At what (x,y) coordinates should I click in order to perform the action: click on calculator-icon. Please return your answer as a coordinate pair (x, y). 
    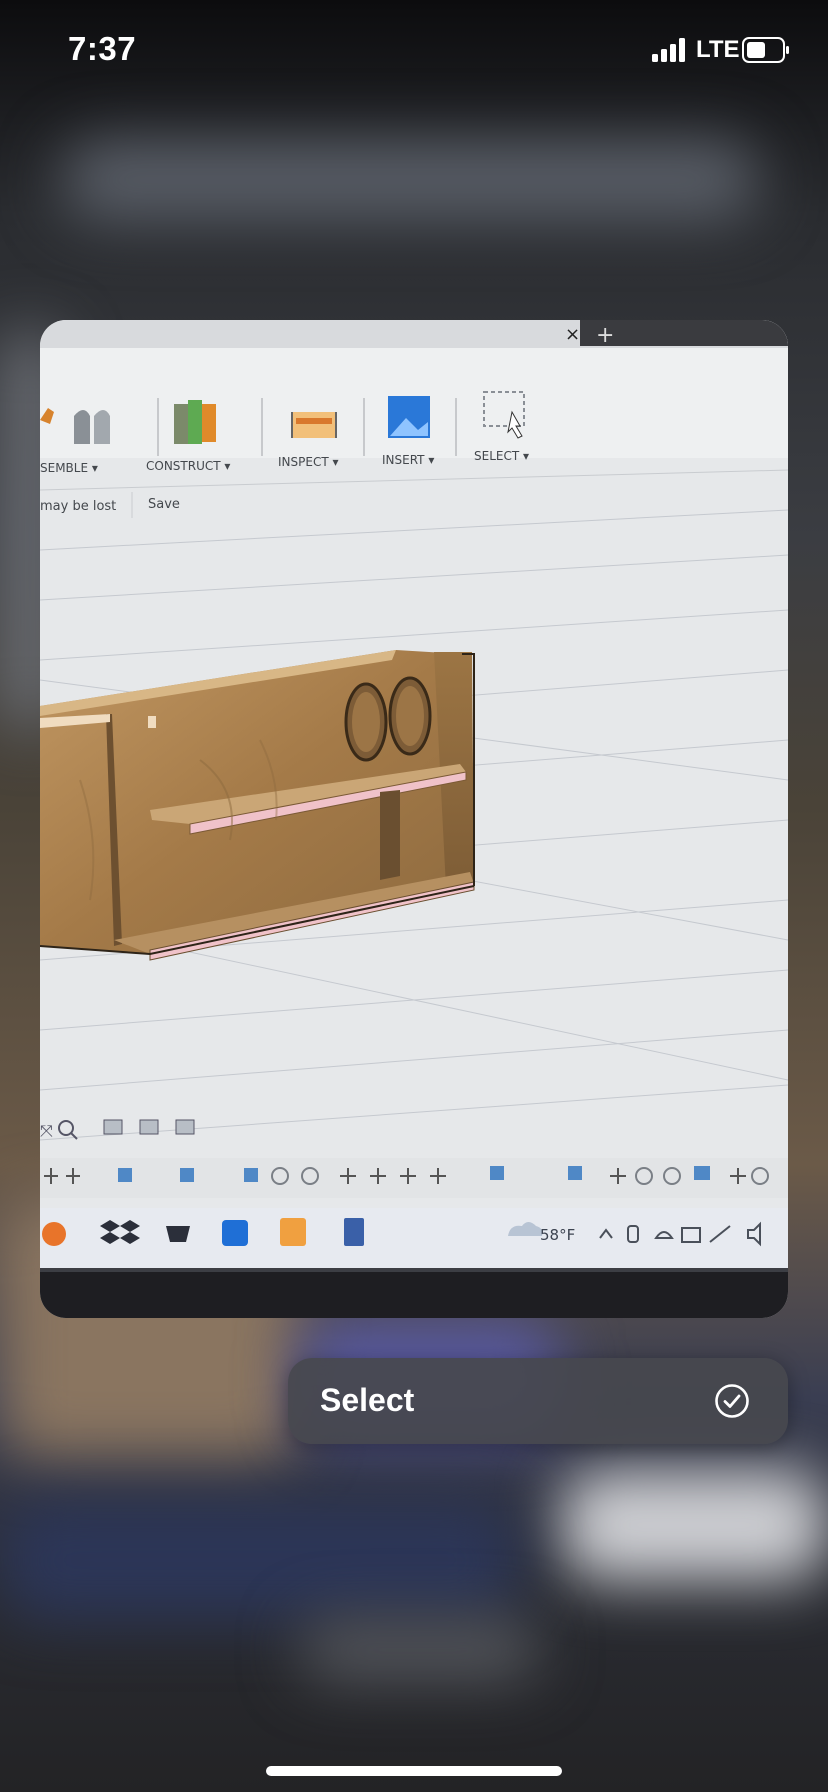
    Looking at the image, I should click on (354, 1232).